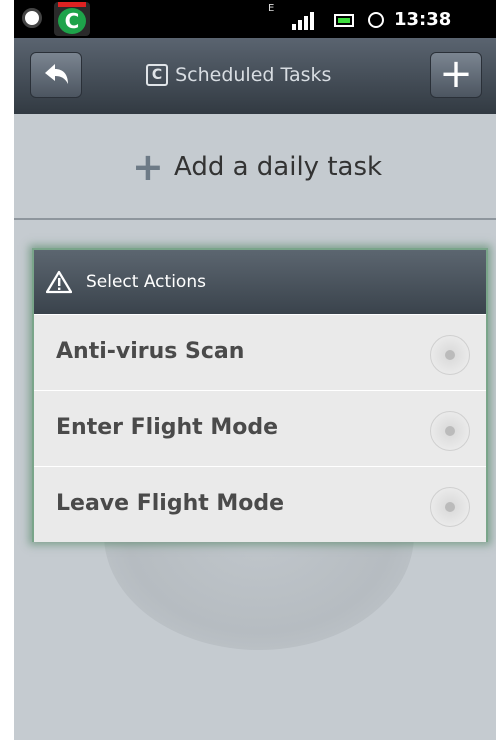 The image size is (496, 740). What do you see at coordinates (32, 18) in the screenshot?
I see `system-icon` at bounding box center [32, 18].